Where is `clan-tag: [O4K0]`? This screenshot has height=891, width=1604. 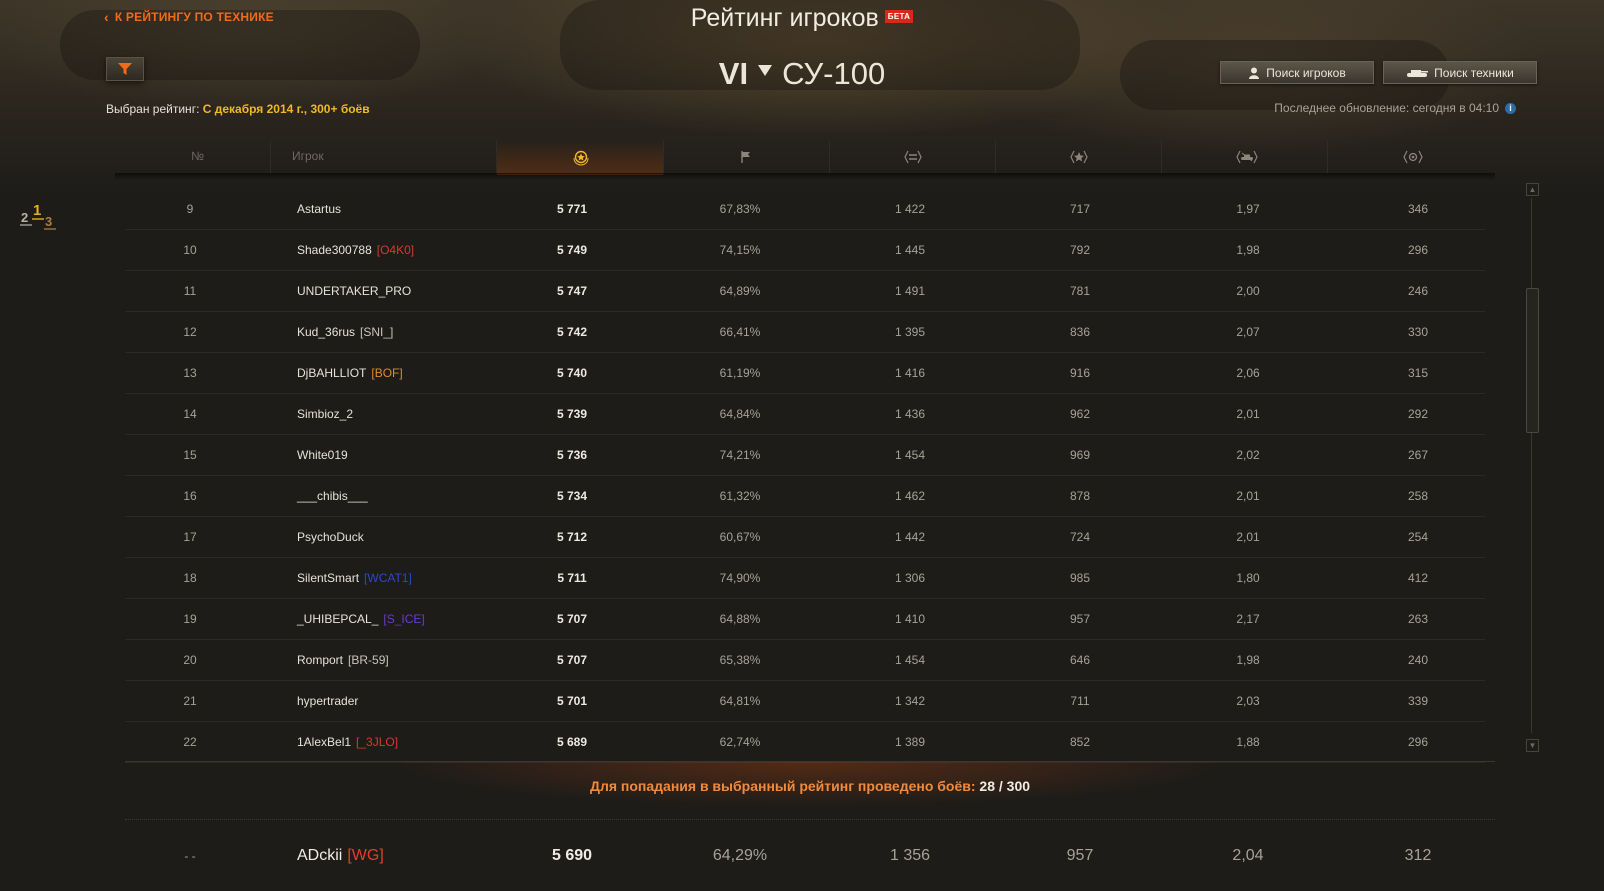
clan-tag: [O4K0] is located at coordinates (395, 250).